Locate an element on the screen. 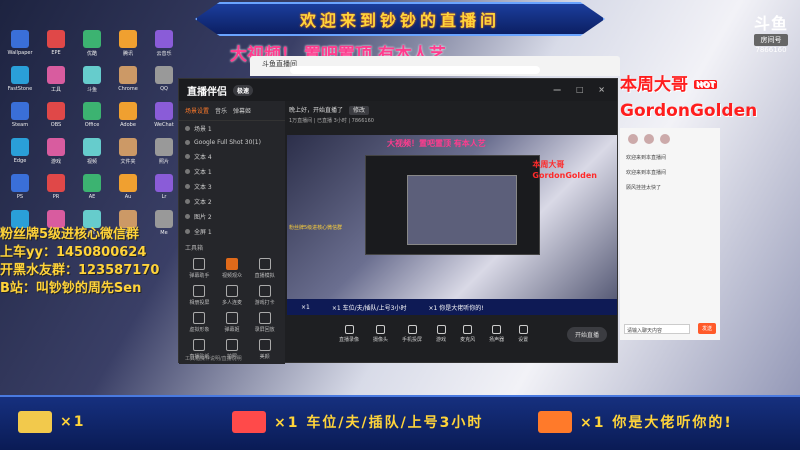 This screenshot has height=450, width=800. bottom-tool: 设置 is located at coordinates (523, 334).